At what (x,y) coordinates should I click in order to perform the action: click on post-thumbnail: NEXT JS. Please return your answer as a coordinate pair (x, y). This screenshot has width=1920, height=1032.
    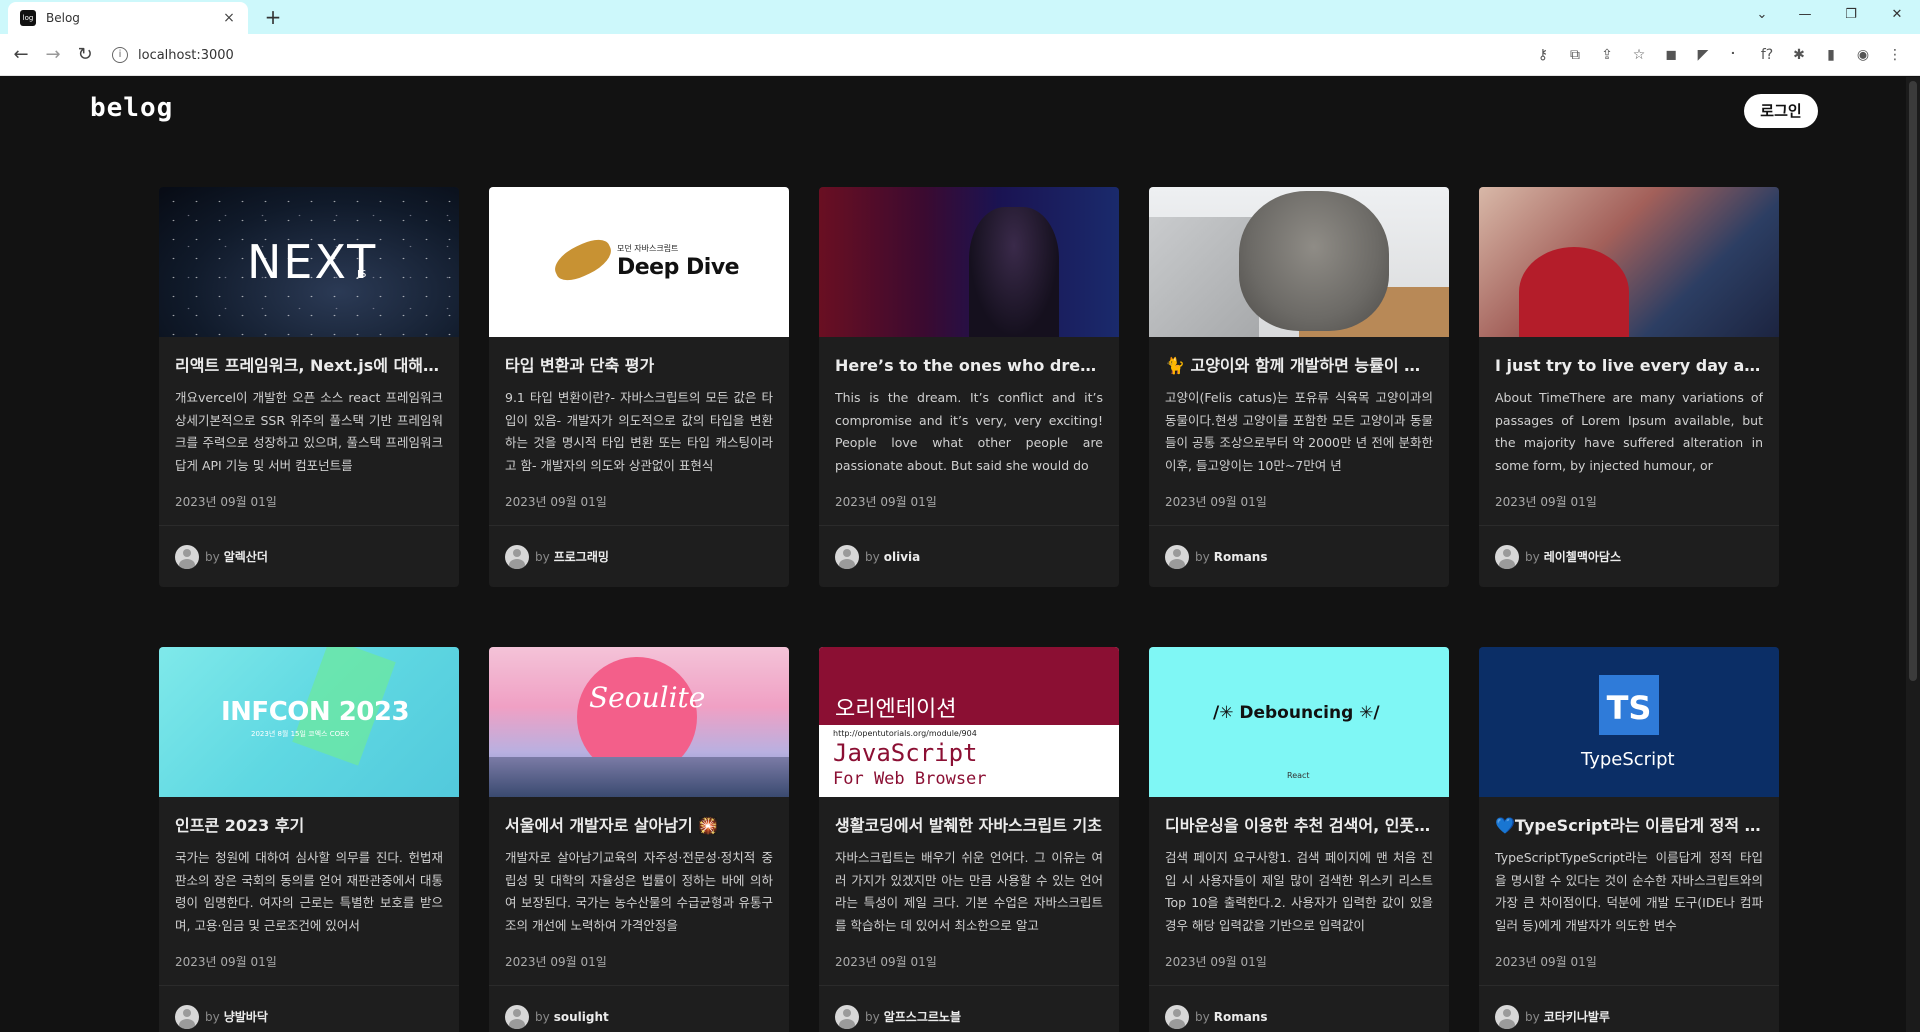
    Looking at the image, I should click on (309, 262).